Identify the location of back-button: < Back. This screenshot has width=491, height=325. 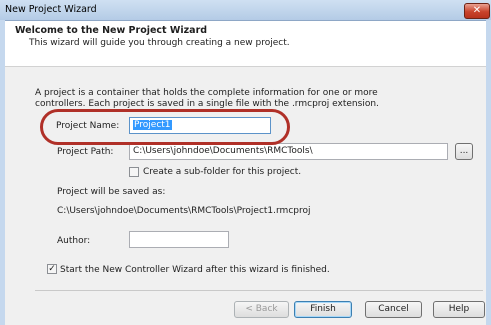
(261, 309).